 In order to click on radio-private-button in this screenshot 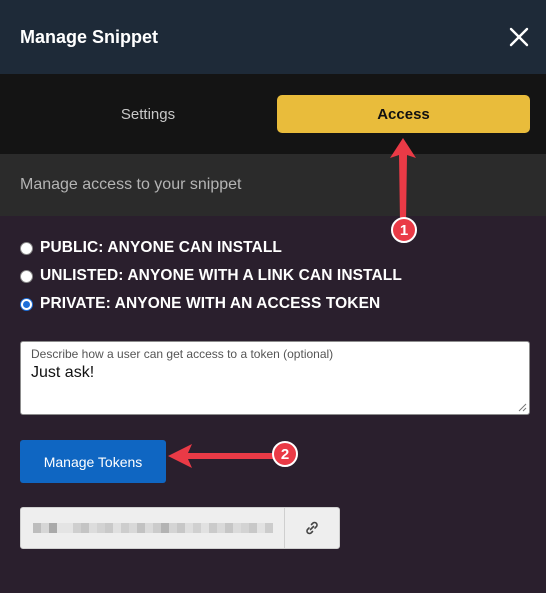, I will do `click(26, 304)`.